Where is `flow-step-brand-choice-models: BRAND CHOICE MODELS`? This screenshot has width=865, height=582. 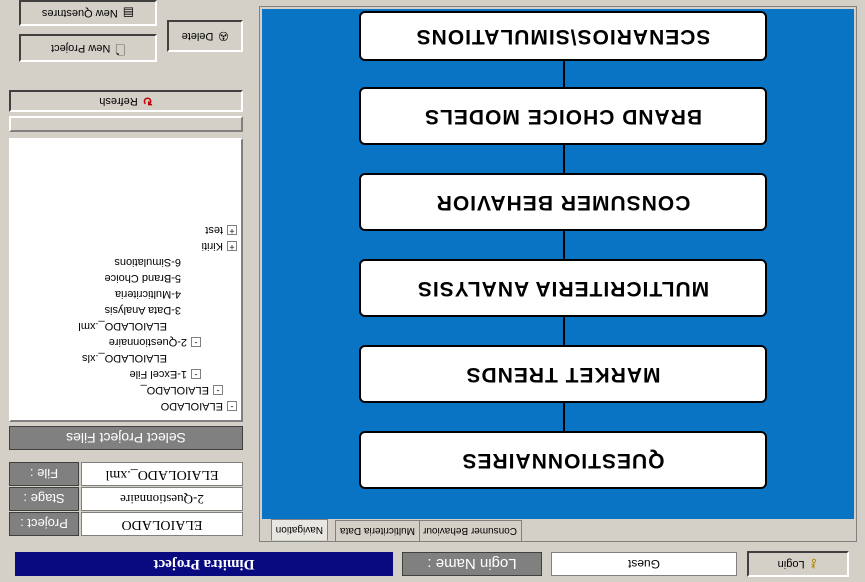 flow-step-brand-choice-models: BRAND CHOICE MODELS is located at coordinates (563, 116).